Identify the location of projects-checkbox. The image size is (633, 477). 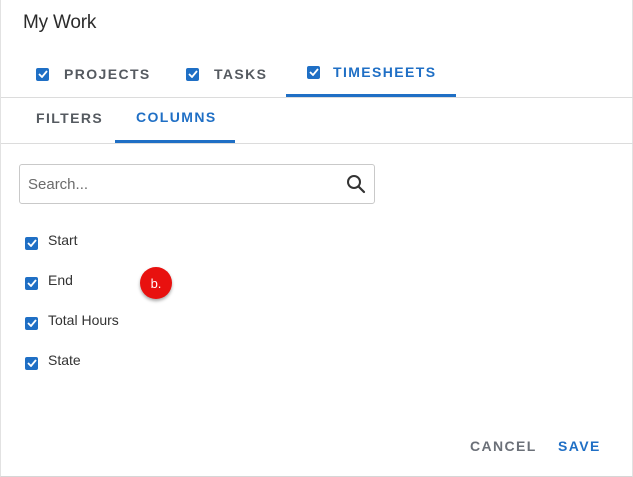
(42, 74).